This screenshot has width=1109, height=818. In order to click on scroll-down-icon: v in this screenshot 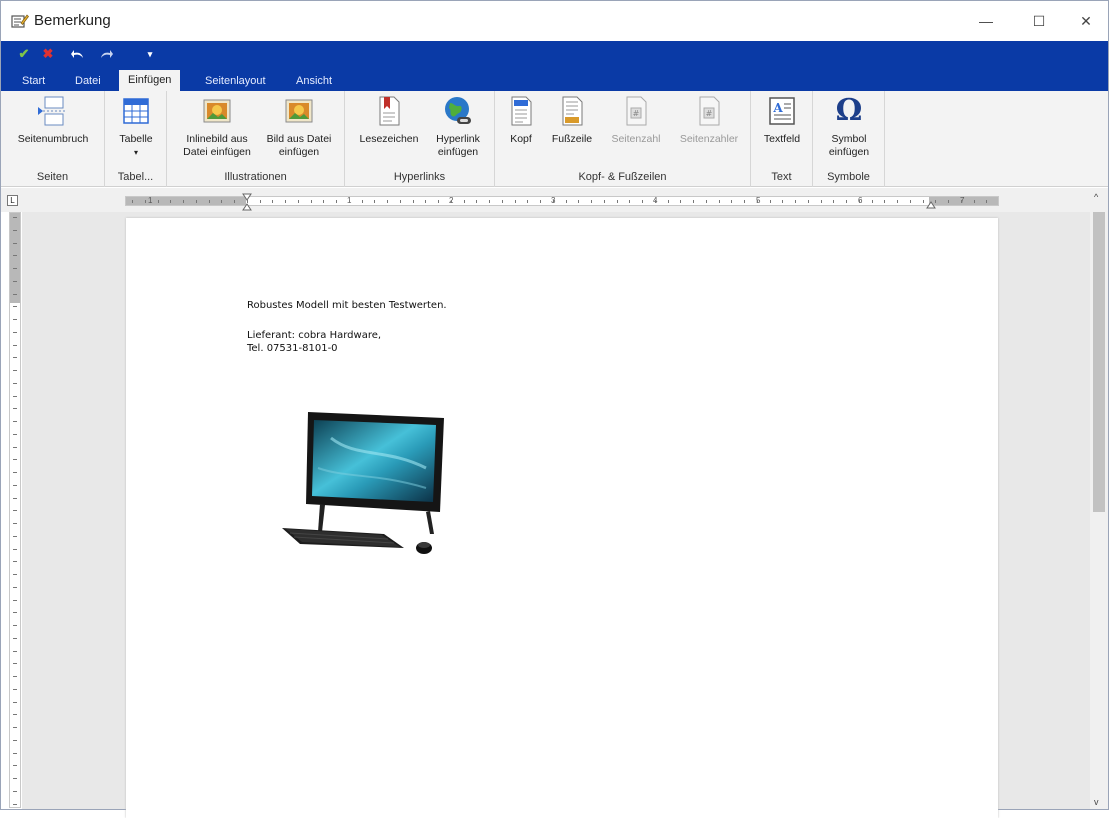, I will do `click(1096, 802)`.